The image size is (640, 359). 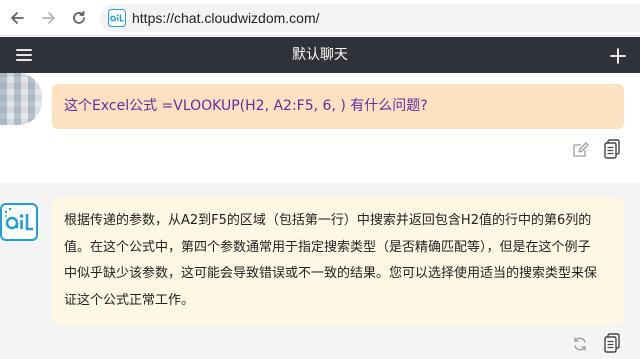 What do you see at coordinates (117, 18) in the screenshot?
I see `site-logo-icon` at bounding box center [117, 18].